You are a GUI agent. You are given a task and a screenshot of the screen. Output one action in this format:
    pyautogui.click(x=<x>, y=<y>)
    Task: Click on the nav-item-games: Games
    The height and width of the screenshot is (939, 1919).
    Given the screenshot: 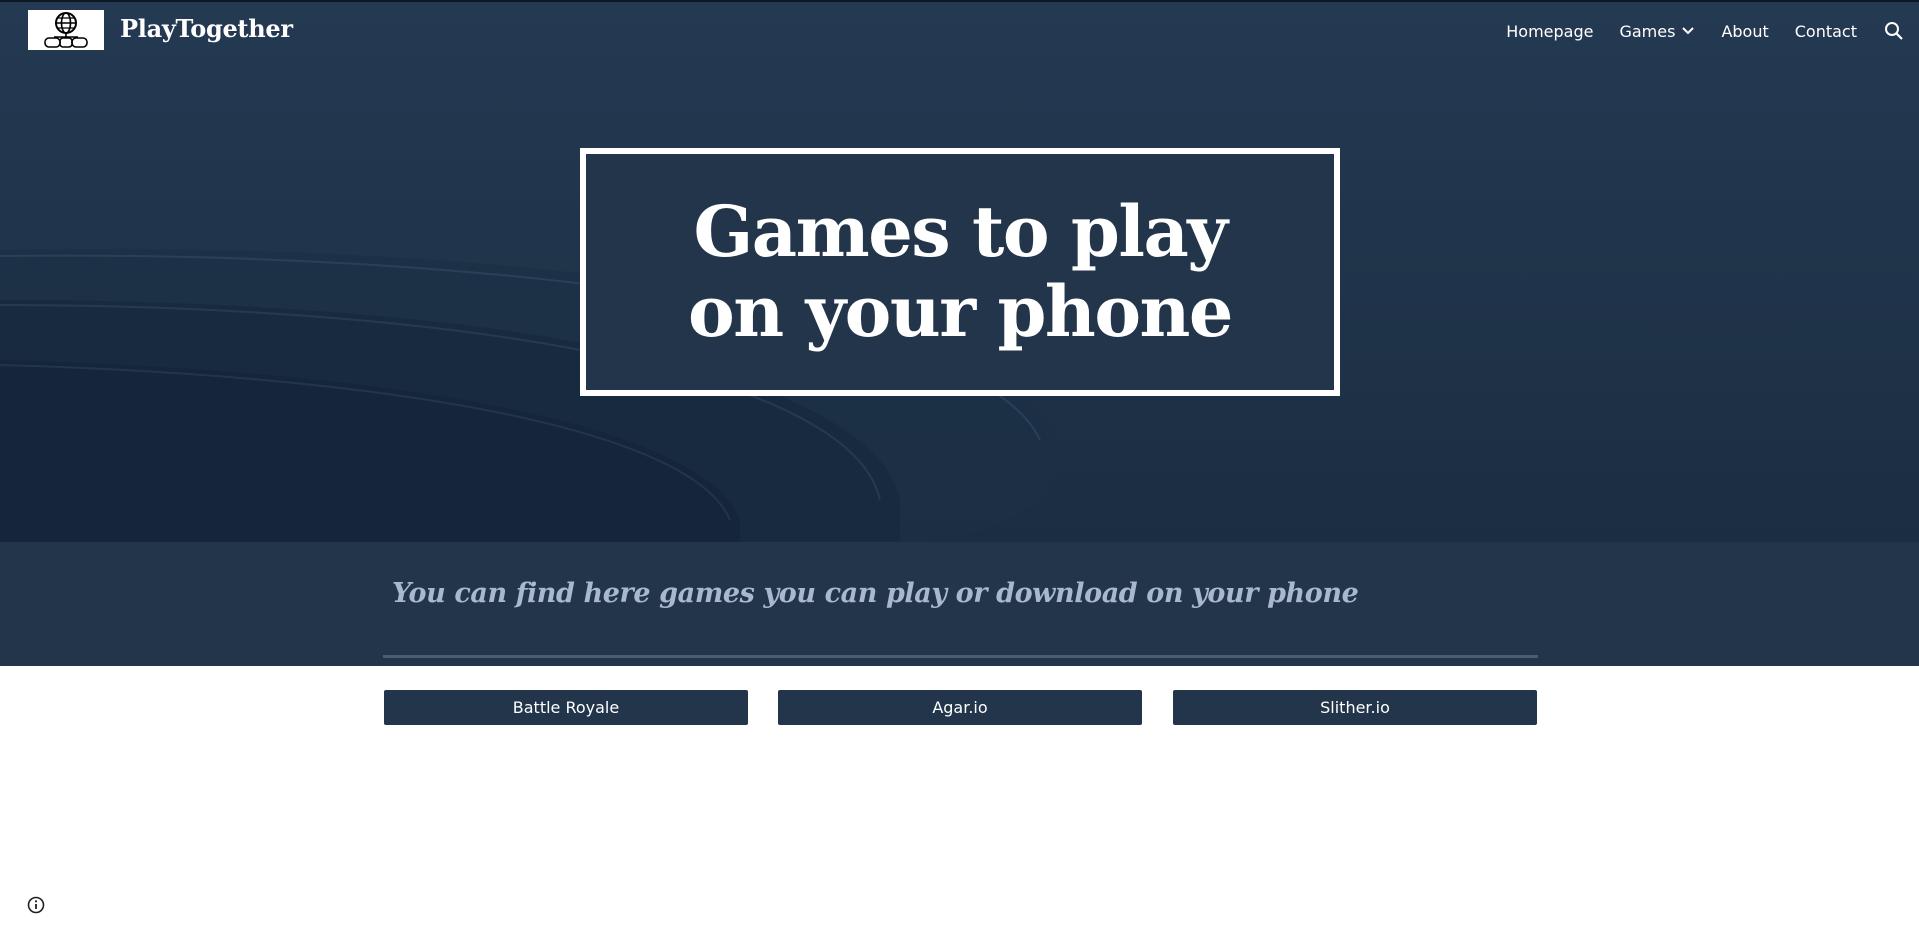 What is the action you would take?
    pyautogui.click(x=1657, y=31)
    